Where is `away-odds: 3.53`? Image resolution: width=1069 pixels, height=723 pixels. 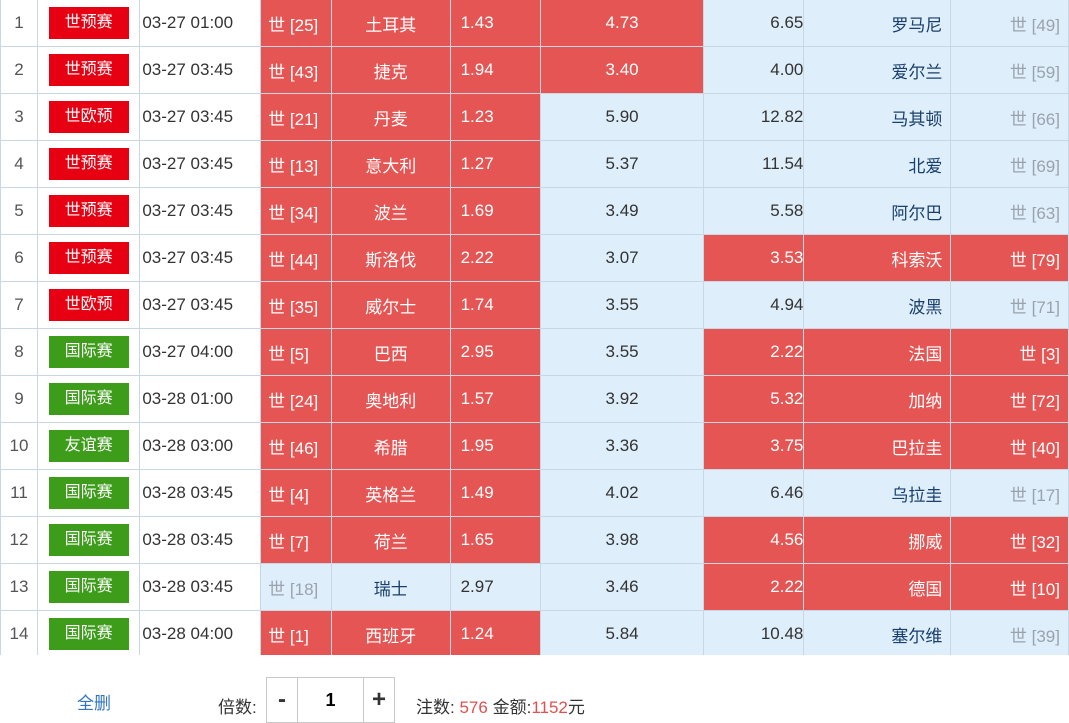
away-odds: 3.53 is located at coordinates (754, 258).